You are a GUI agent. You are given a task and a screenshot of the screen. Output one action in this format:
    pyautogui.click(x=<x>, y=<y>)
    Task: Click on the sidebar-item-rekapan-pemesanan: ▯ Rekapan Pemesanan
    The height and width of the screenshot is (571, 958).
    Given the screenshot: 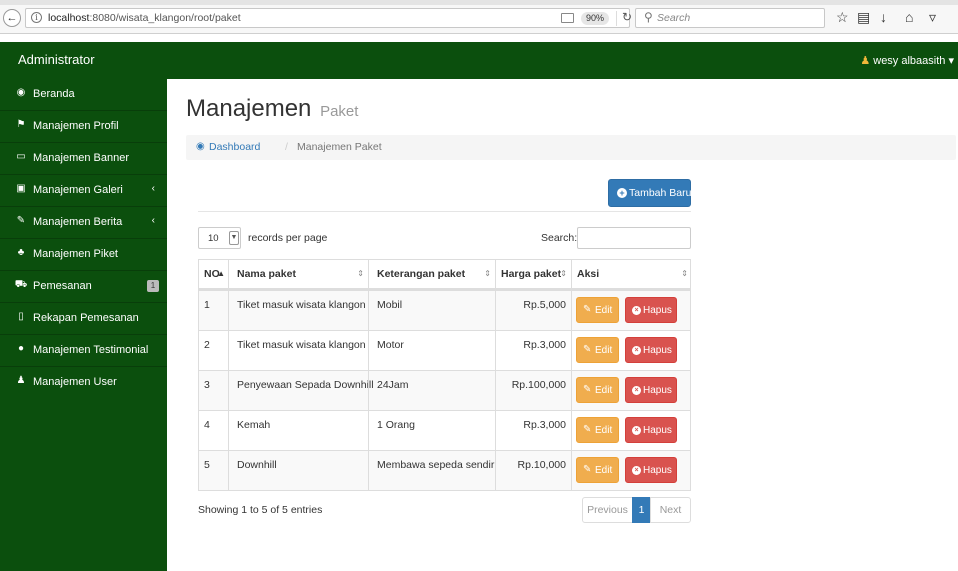 What is the action you would take?
    pyautogui.click(x=83, y=319)
    